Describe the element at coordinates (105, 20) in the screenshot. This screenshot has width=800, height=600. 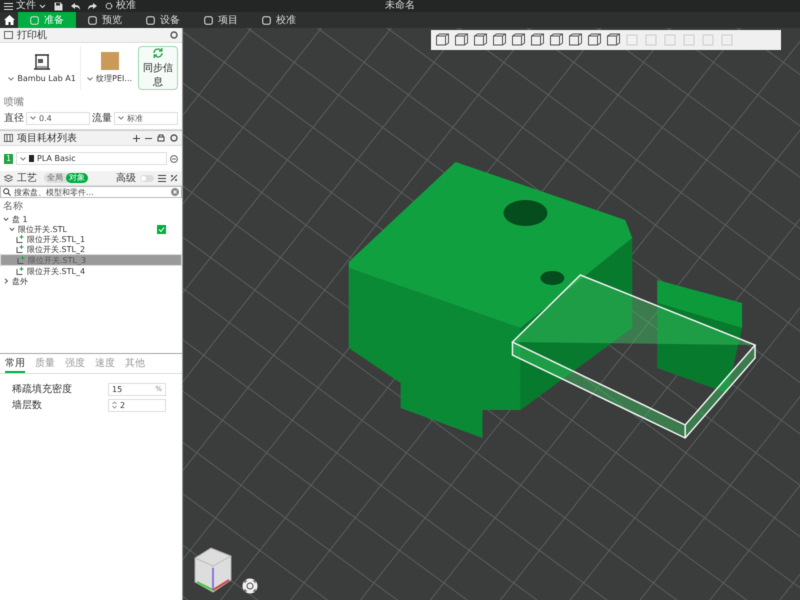
I see `main-tab: 预览` at that location.